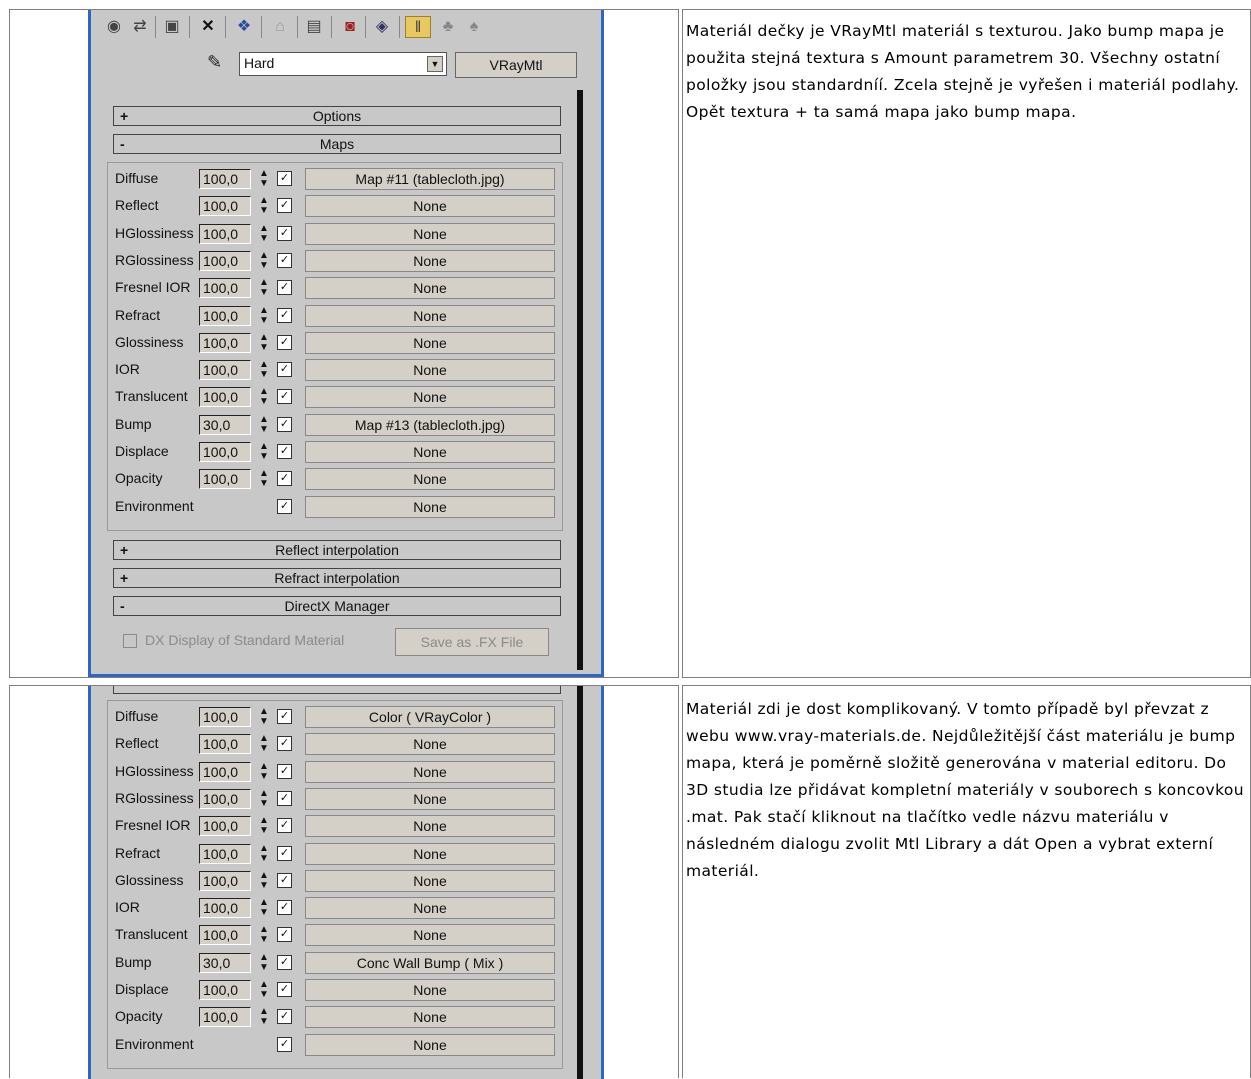 Image resolution: width=1251 pixels, height=1079 pixels. What do you see at coordinates (337, 578) in the screenshot?
I see `rollout-header: + Refract interpolation` at bounding box center [337, 578].